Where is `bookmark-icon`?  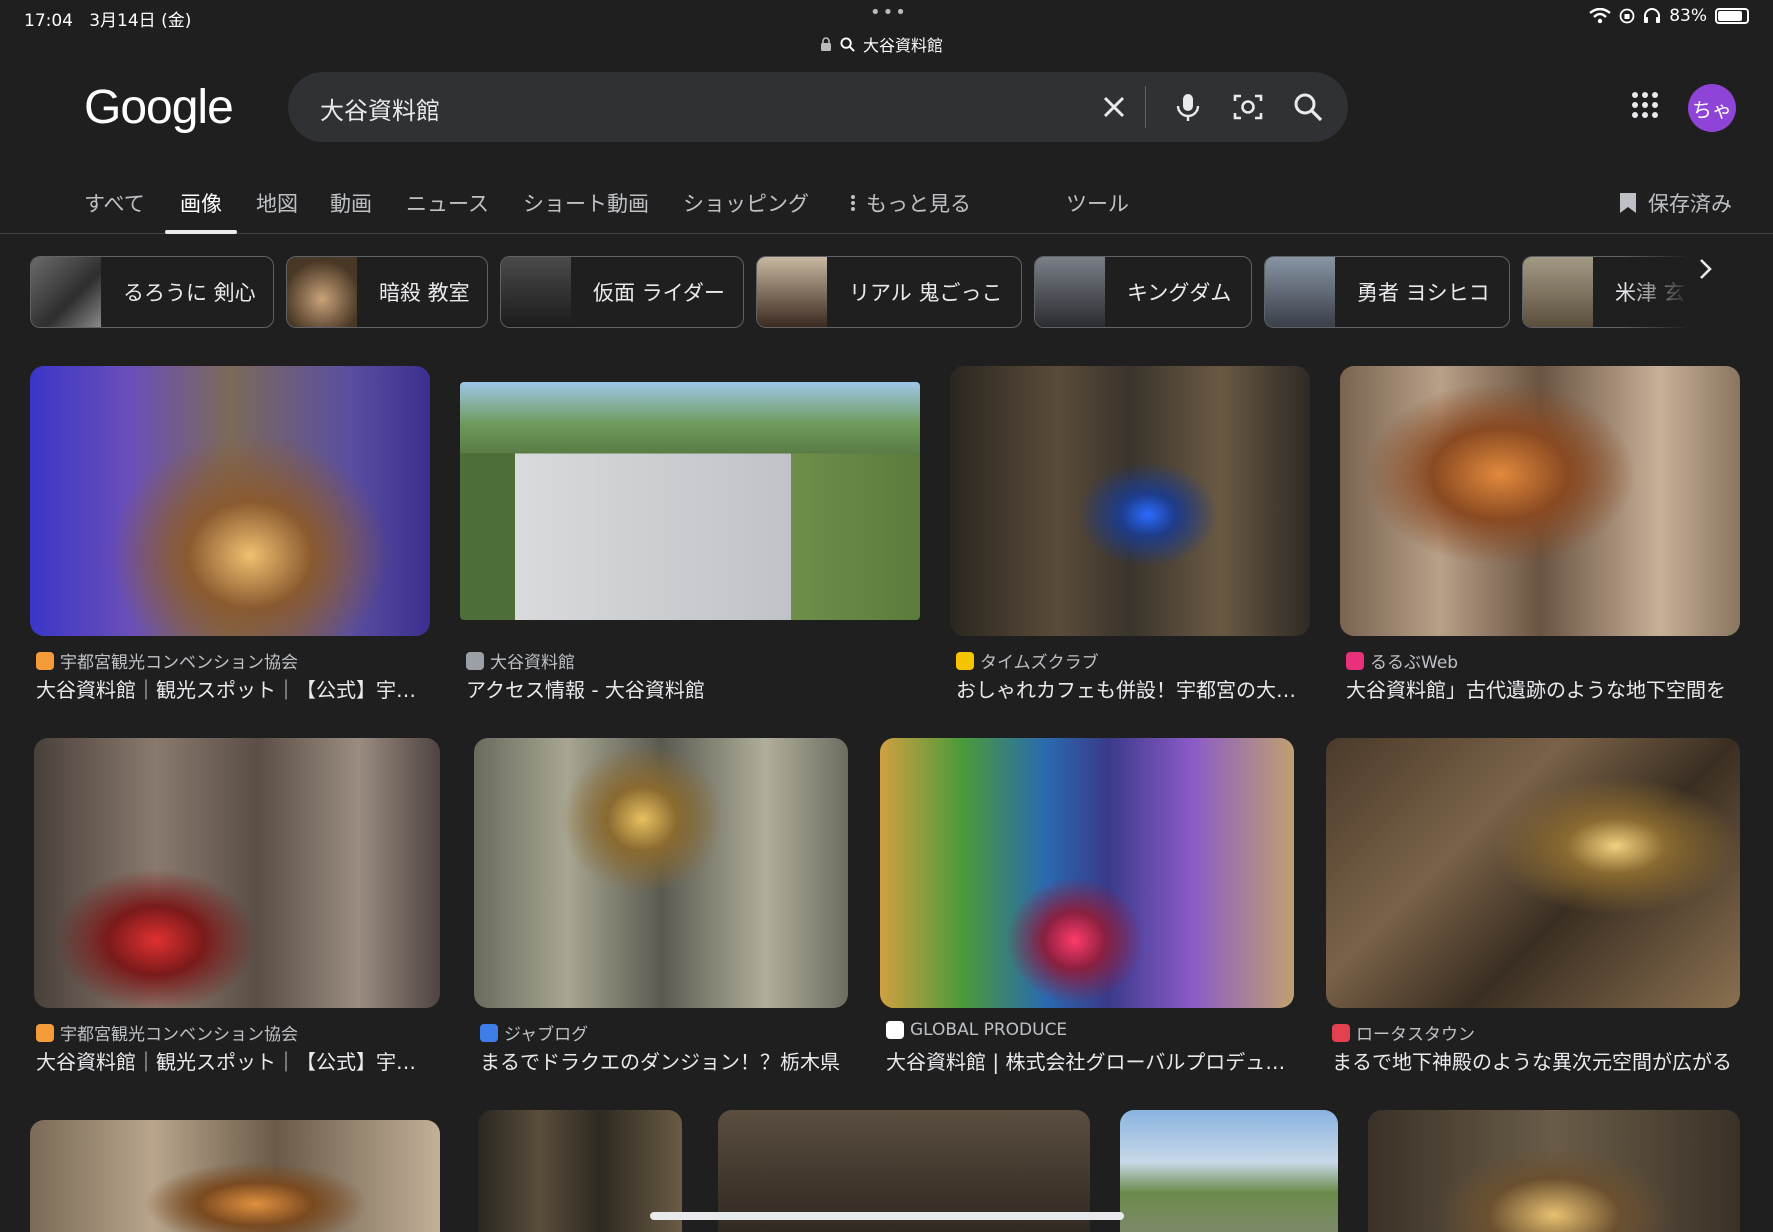
bookmark-icon is located at coordinates (1628, 203).